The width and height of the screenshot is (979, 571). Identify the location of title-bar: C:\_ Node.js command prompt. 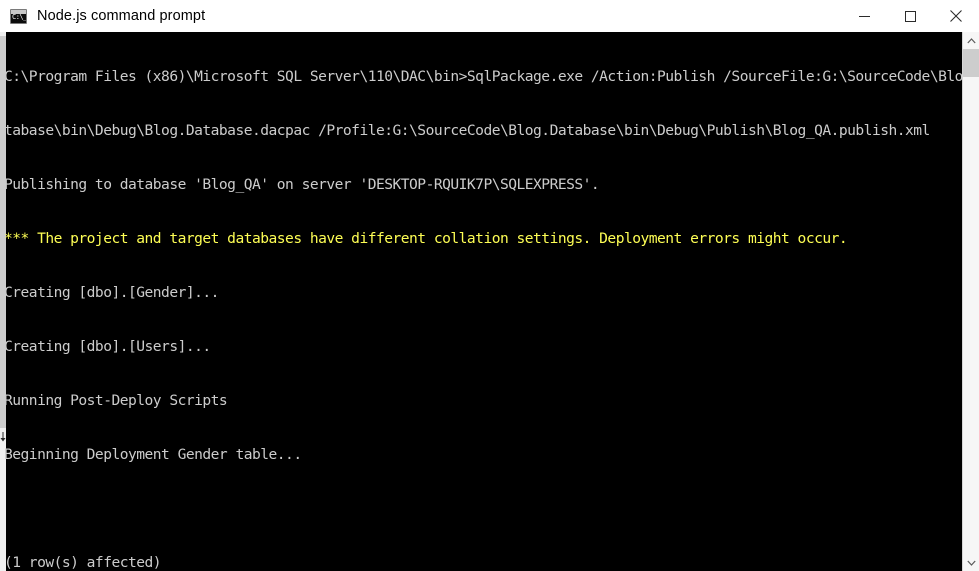
(489, 16).